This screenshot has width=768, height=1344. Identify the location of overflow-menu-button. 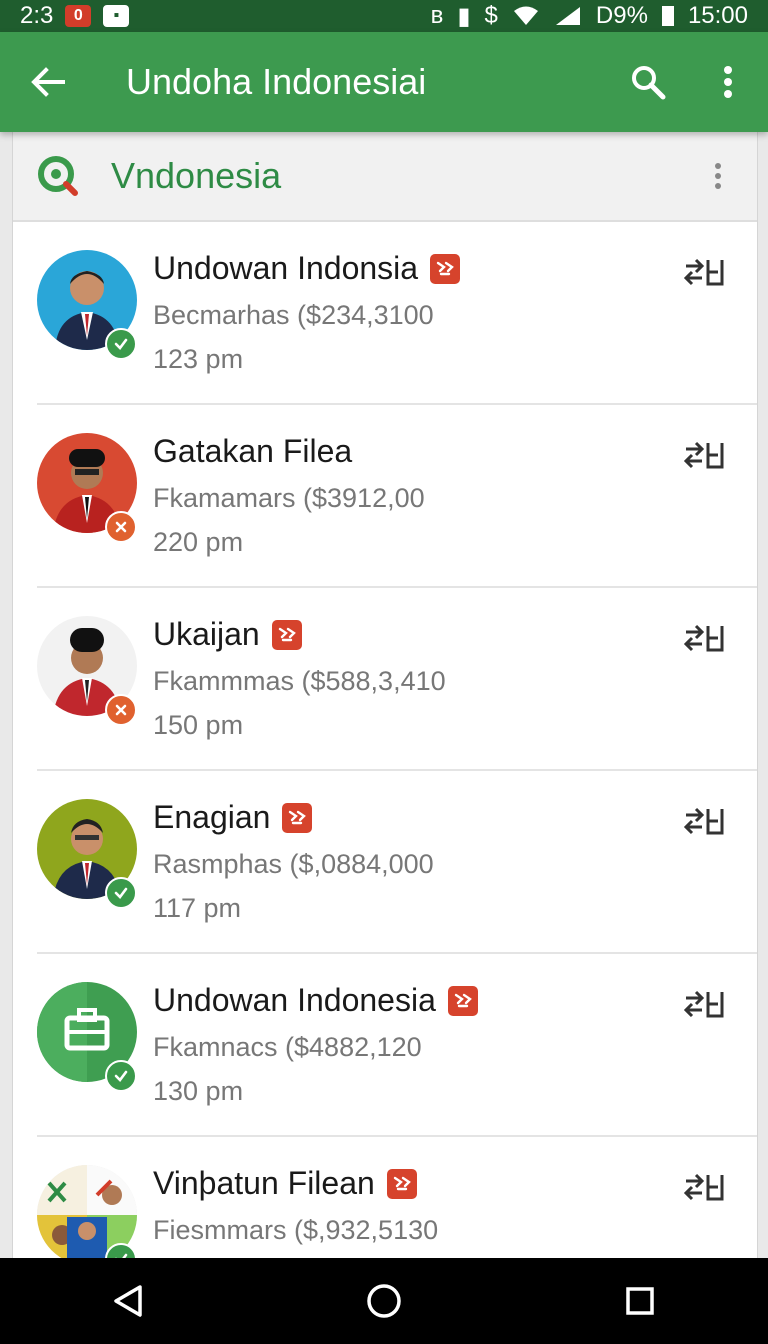
(728, 82).